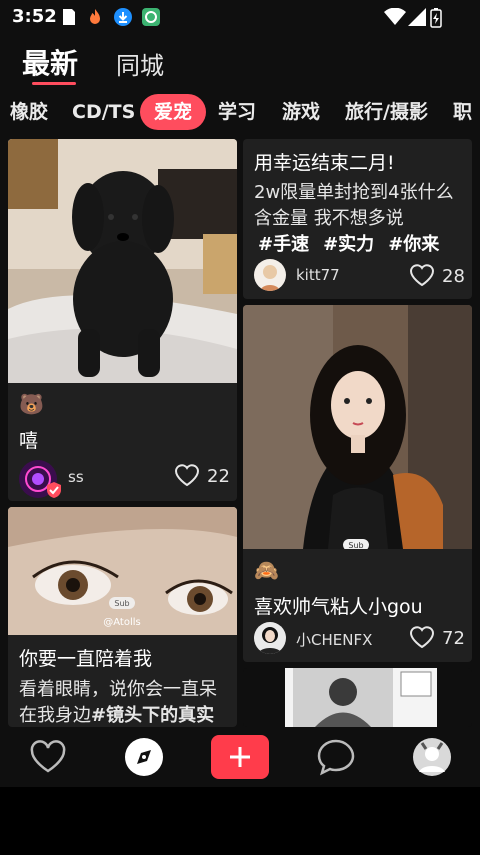 The width and height of the screenshot is (480, 855). I want to click on gesture-area, so click(240, 821).